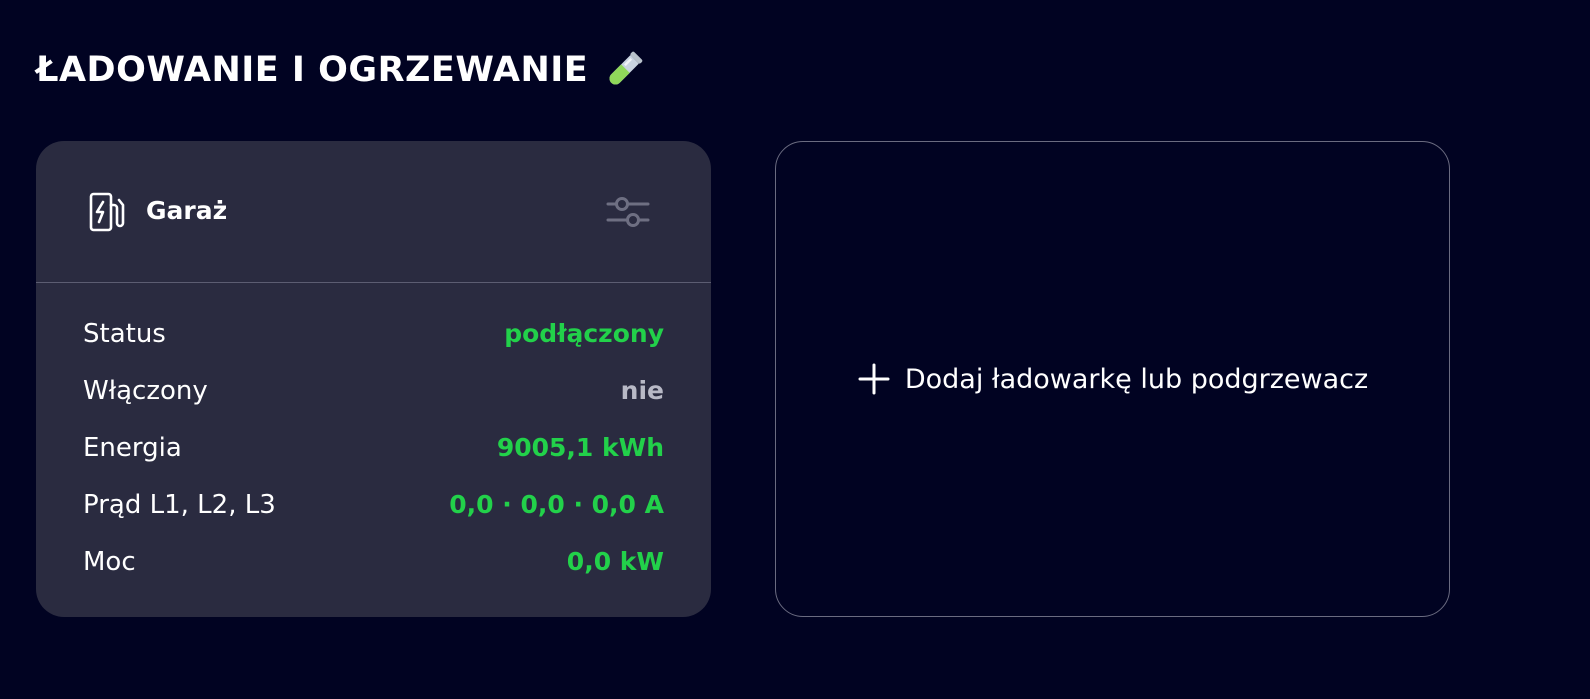 The image size is (1590, 699). Describe the element at coordinates (132, 447) in the screenshot. I see `energy-label: Energia` at that location.